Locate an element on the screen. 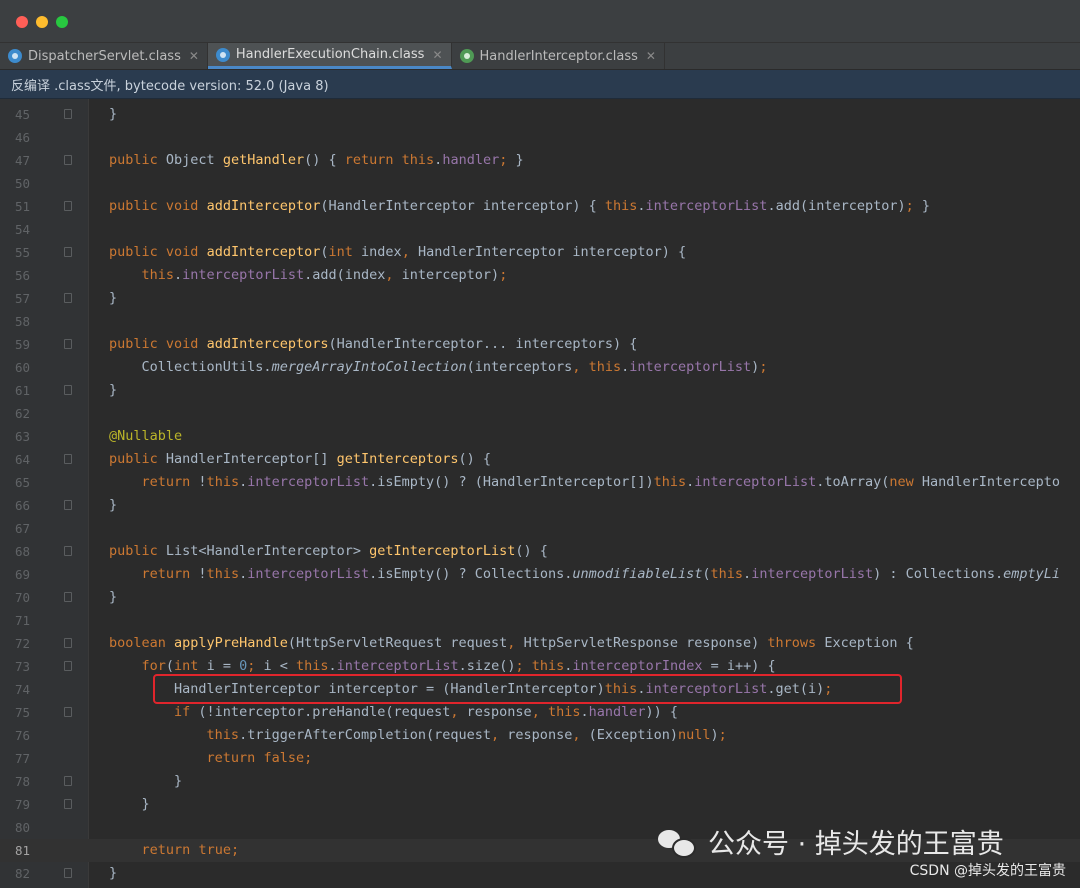 The image size is (1080, 888). tab-handlerexecutionchain: HandlerExecutionChain.class ✕ is located at coordinates (329, 56).